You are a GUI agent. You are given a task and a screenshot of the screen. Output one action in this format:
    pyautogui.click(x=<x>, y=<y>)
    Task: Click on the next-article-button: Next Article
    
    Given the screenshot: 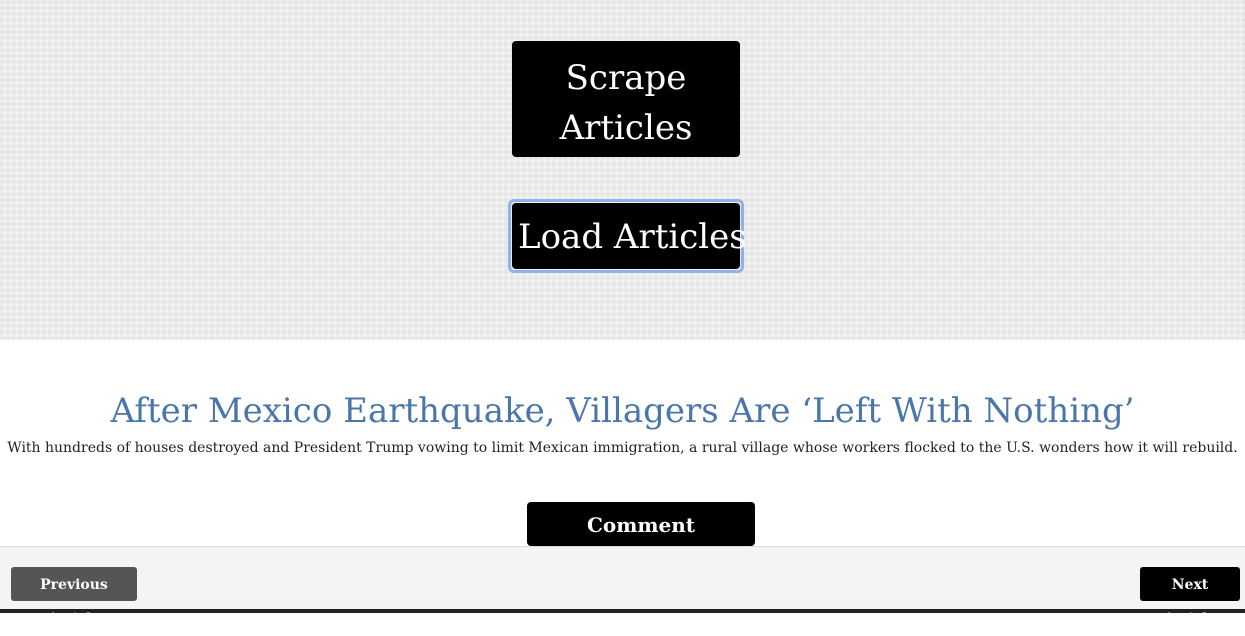 What is the action you would take?
    pyautogui.click(x=1190, y=597)
    